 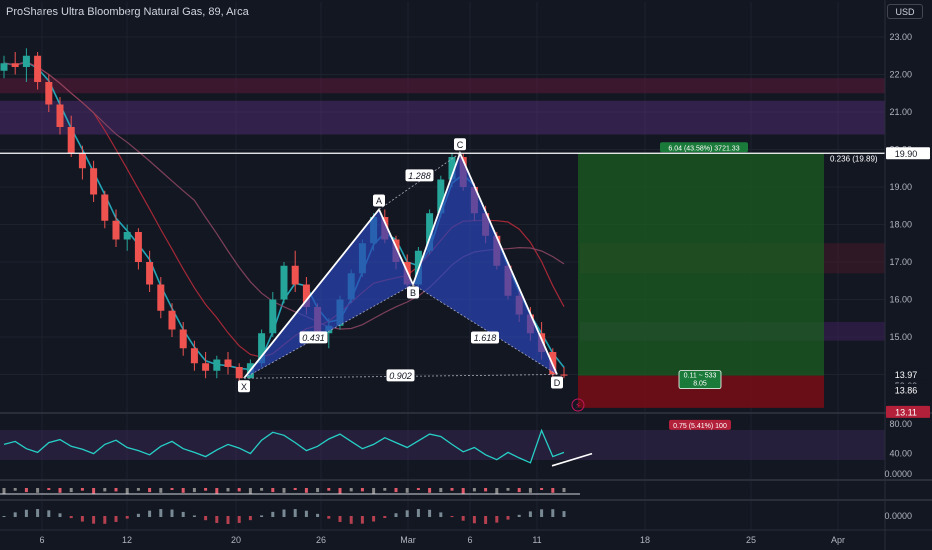 I want to click on time-tick-label: 12, so click(x=127, y=540).